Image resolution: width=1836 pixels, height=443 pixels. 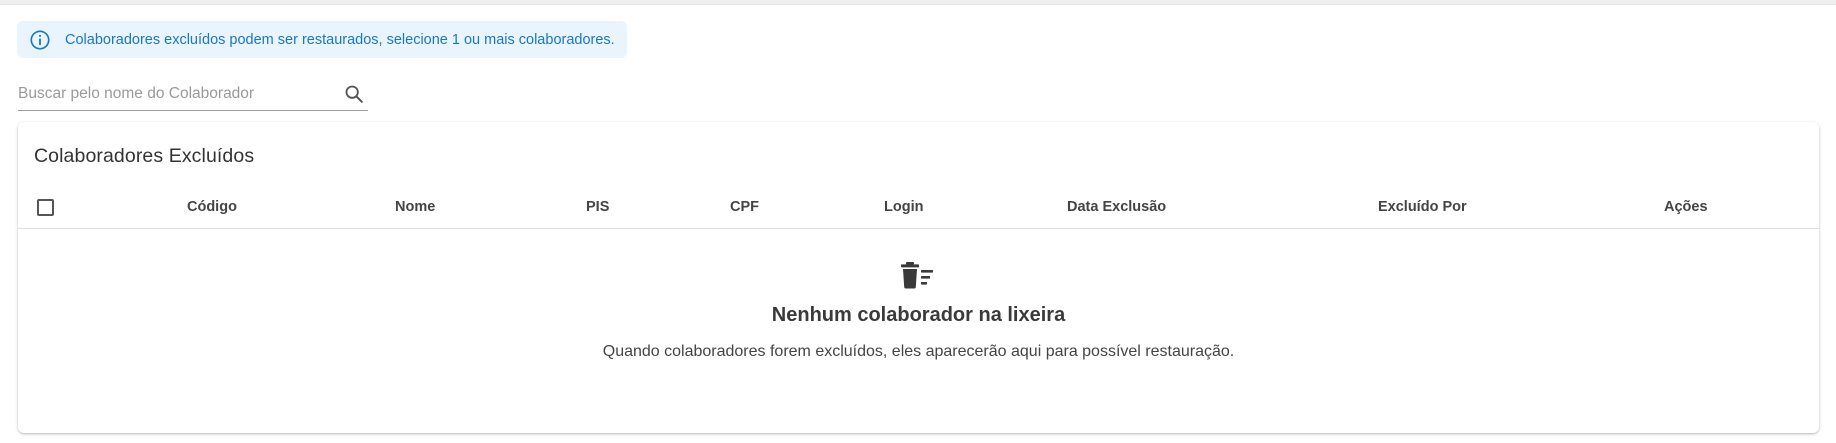 I want to click on column-header-data-exclusao: Data Exclusão, so click(x=1116, y=207).